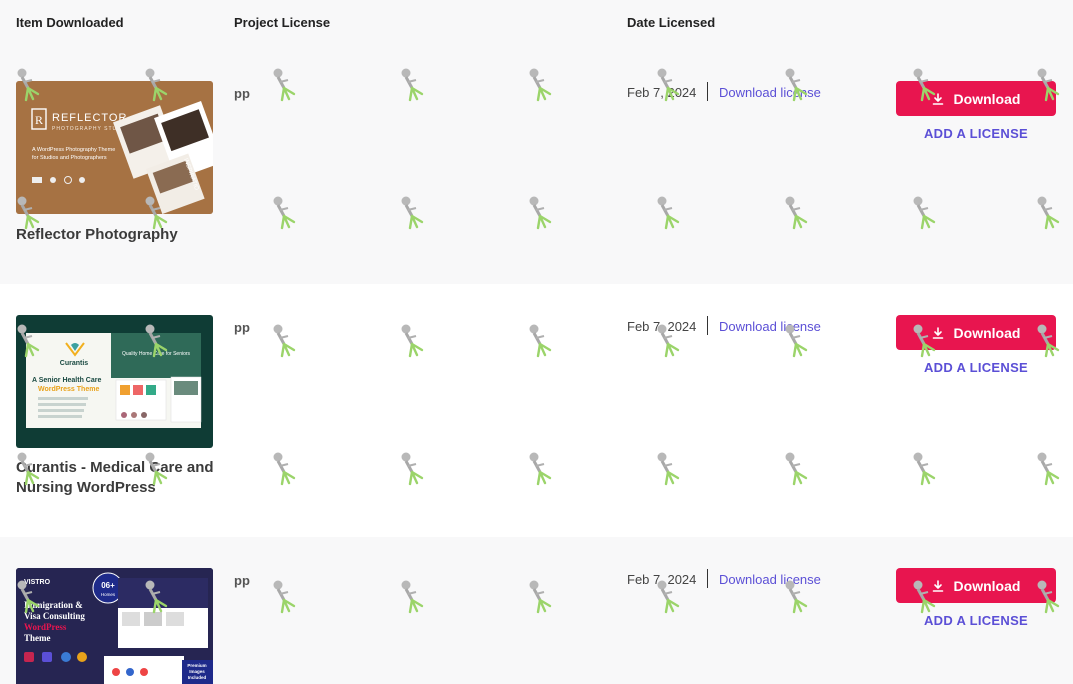 The width and height of the screenshot is (1073, 684). What do you see at coordinates (53, 605) in the screenshot?
I see `thumb-l1: Immigration &` at bounding box center [53, 605].